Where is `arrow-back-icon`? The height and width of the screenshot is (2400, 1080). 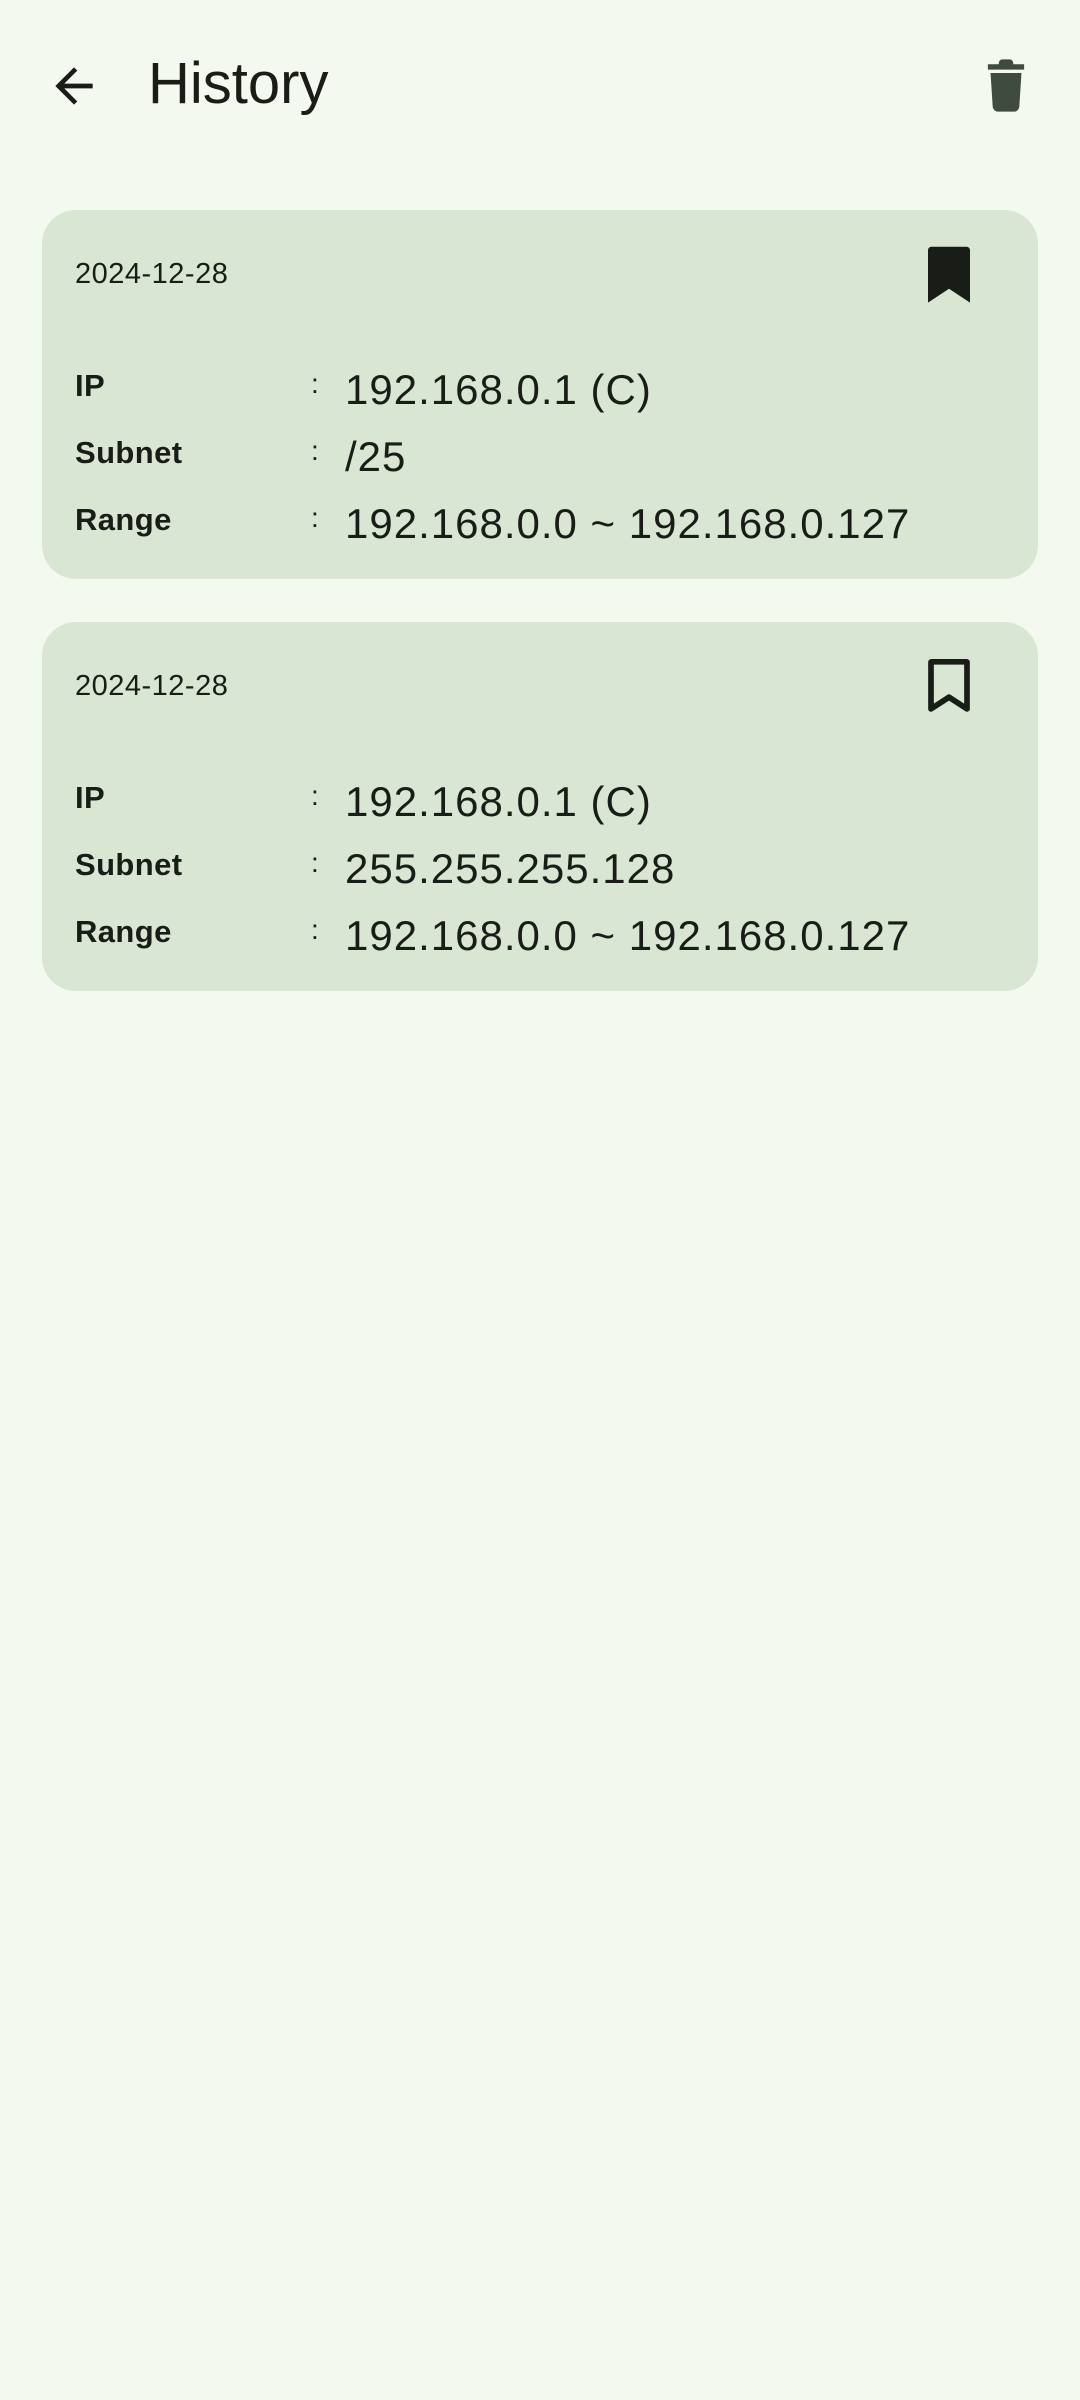
arrow-back-icon is located at coordinates (74, 86).